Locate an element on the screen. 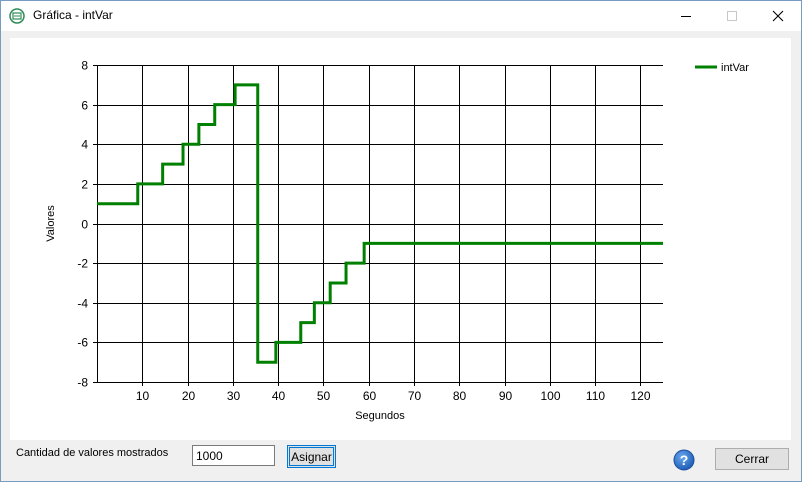 This screenshot has width=802, height=482. close-window-button is located at coordinates (778, 16).